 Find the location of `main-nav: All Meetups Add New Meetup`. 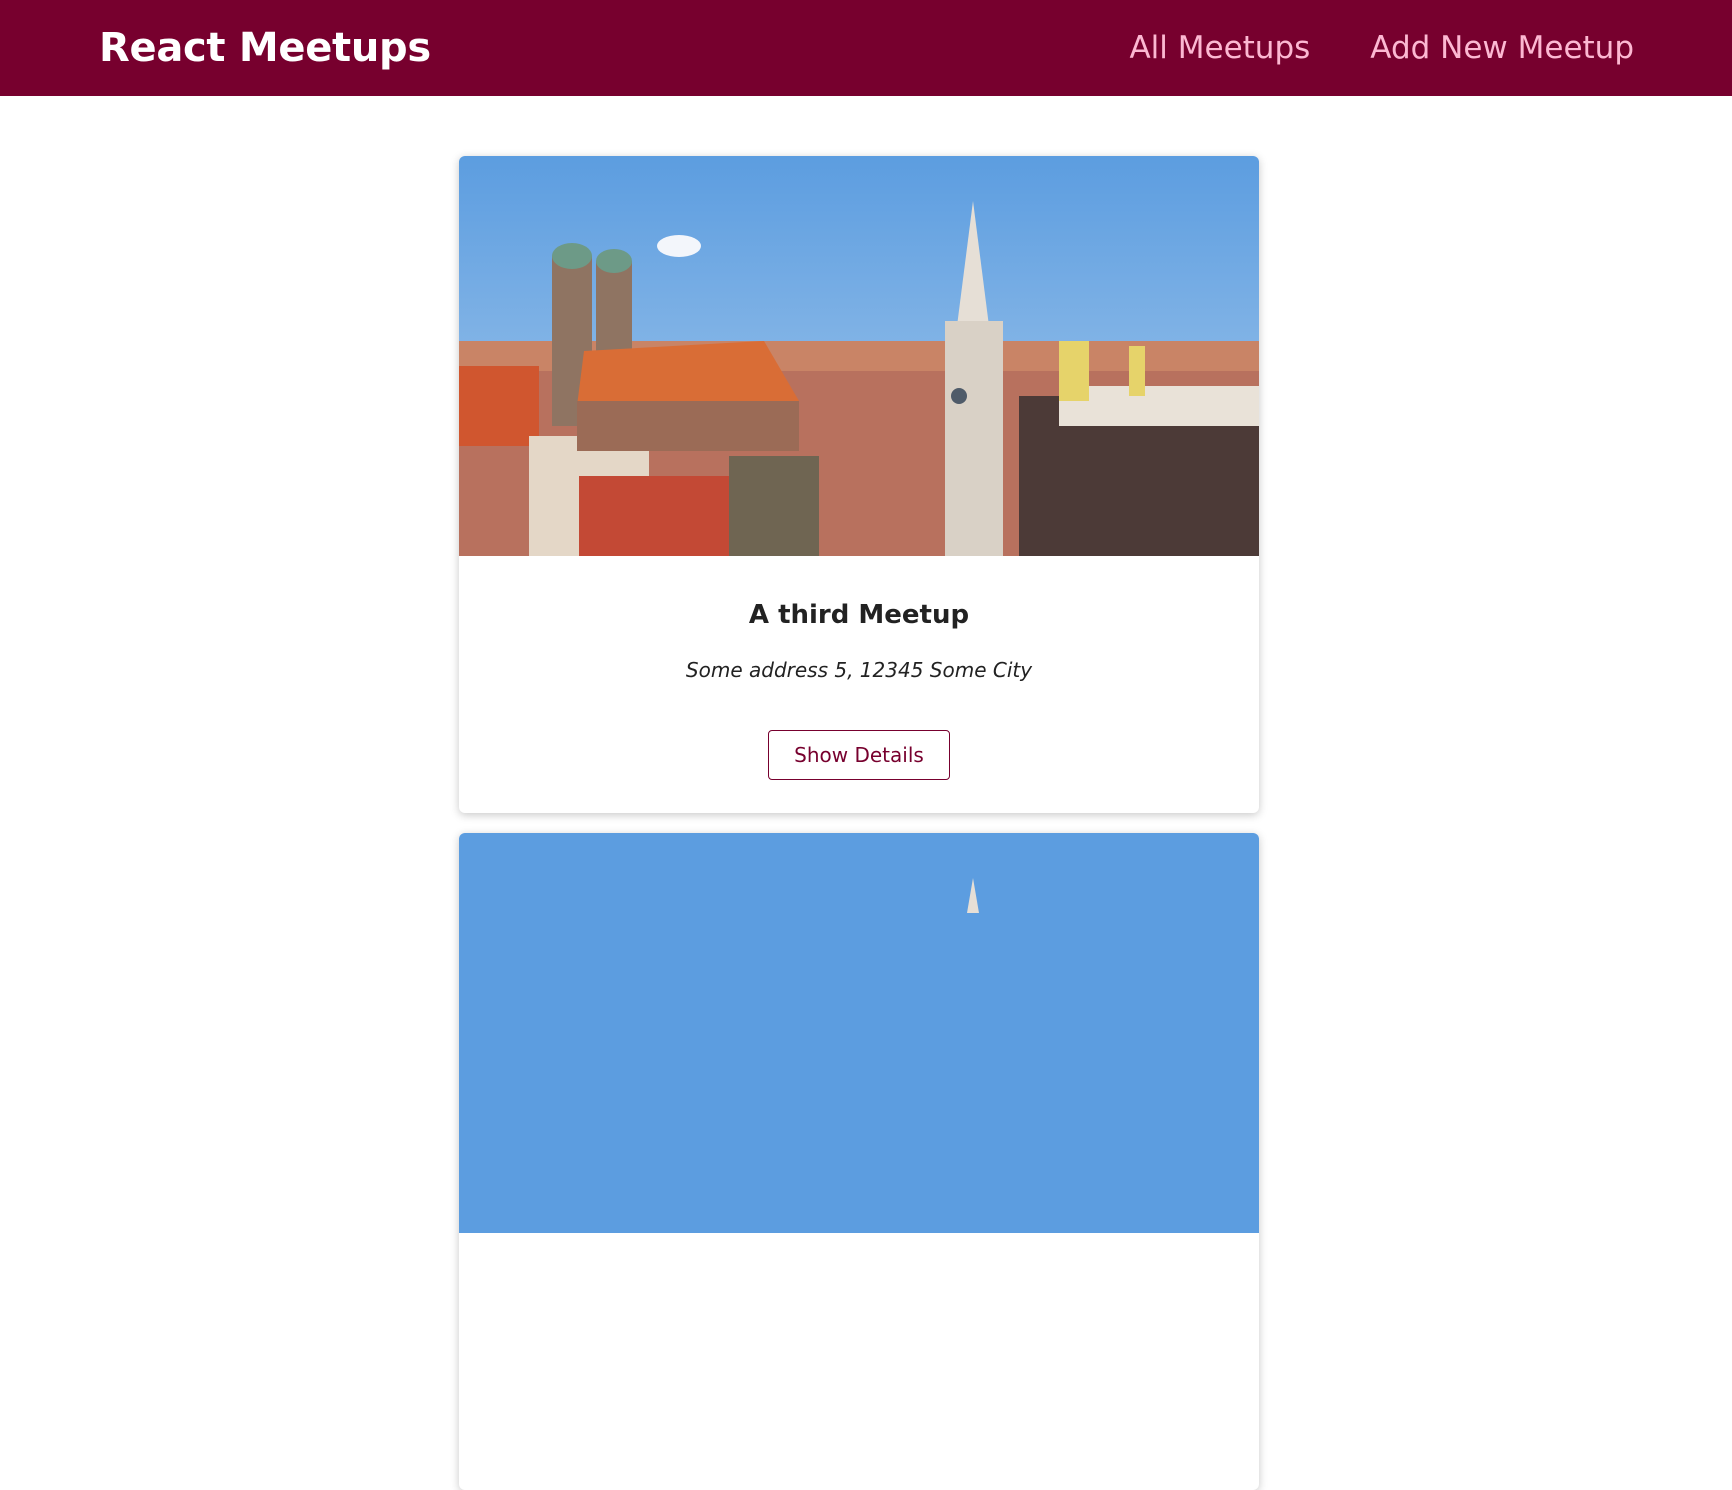

main-nav: All Meetups Add New Meetup is located at coordinates (1381, 48).